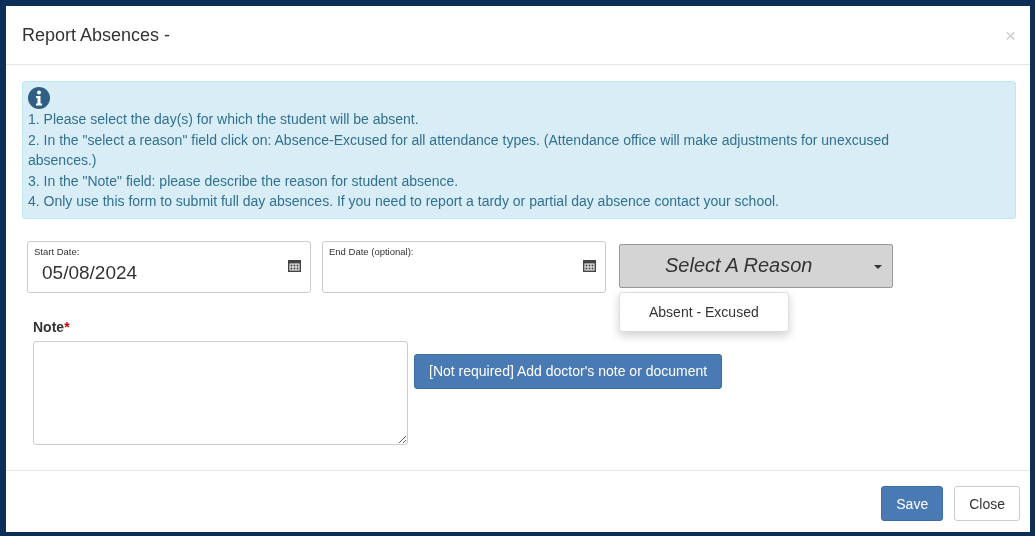 This screenshot has width=1035, height=536. I want to click on note-label: Note, so click(49, 326).